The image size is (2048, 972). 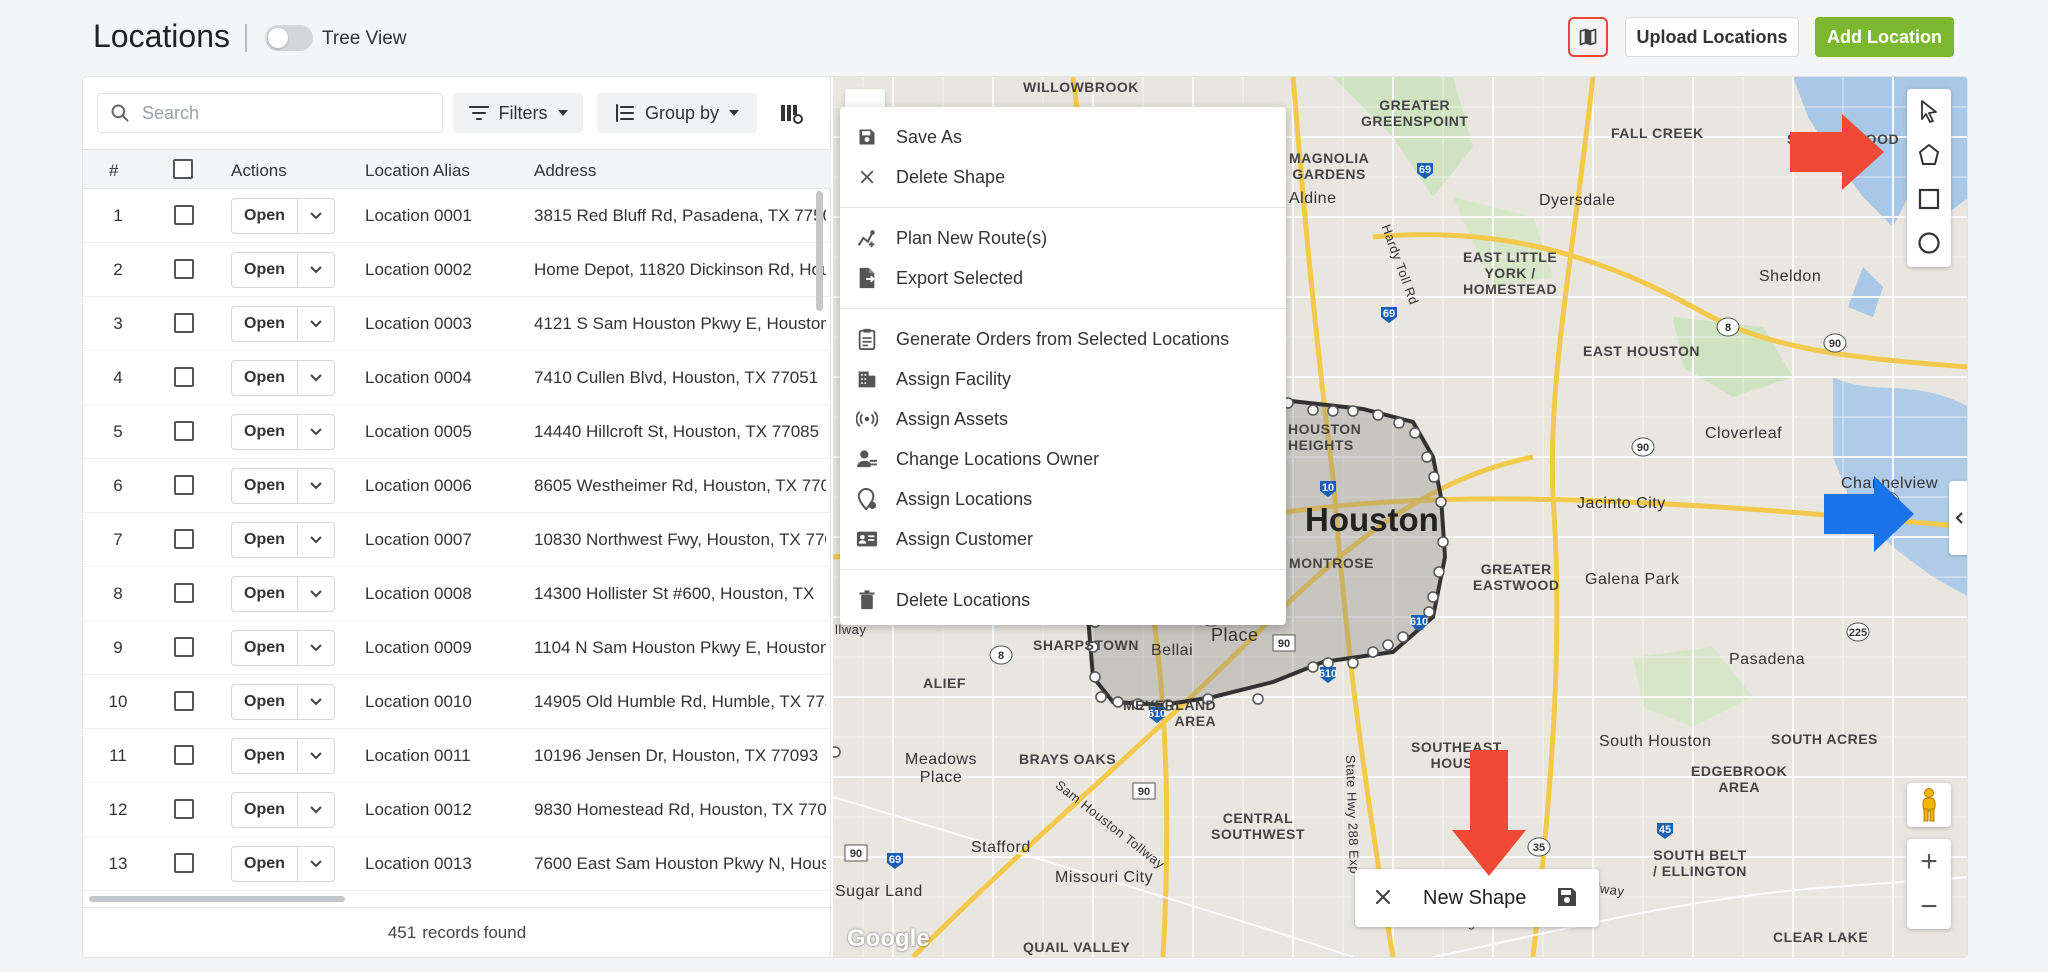 I want to click on collapse-panel-button, so click(x=1958, y=518).